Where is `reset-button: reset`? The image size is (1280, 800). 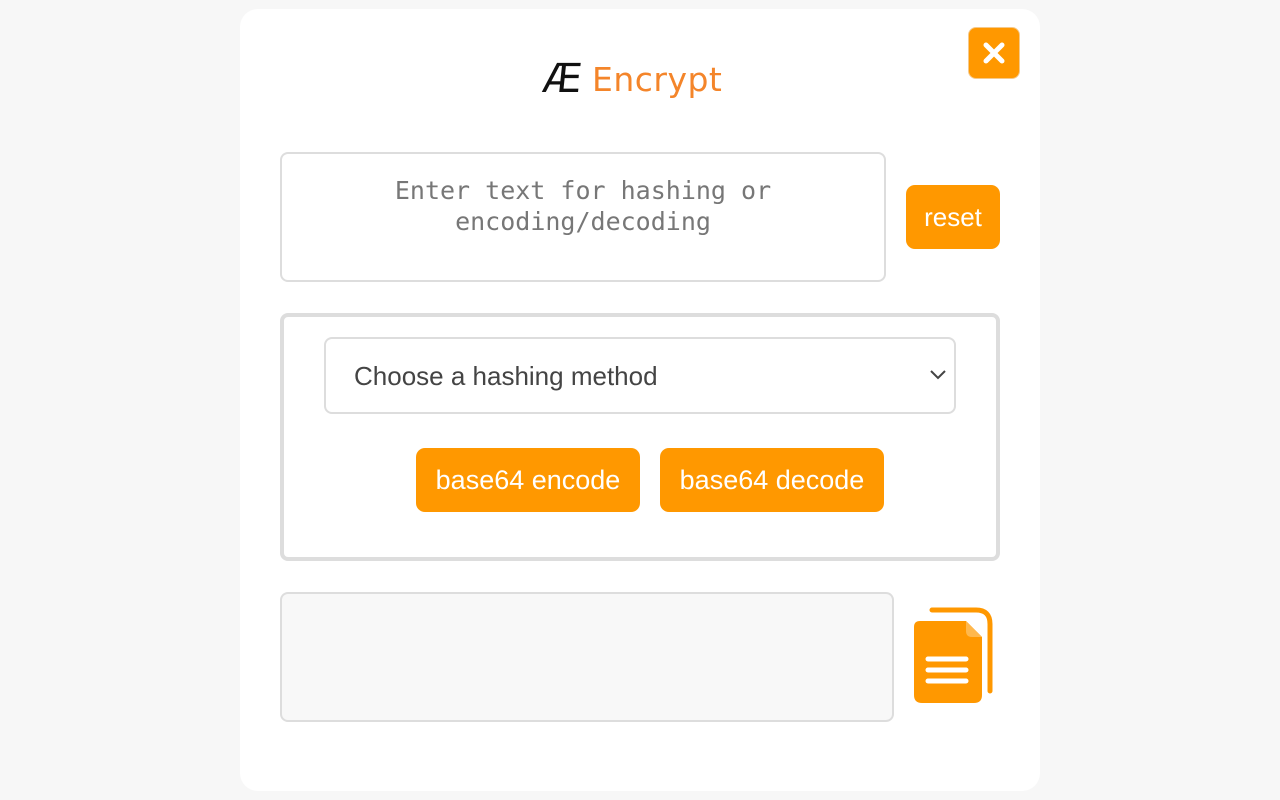
reset-button: reset is located at coordinates (953, 217).